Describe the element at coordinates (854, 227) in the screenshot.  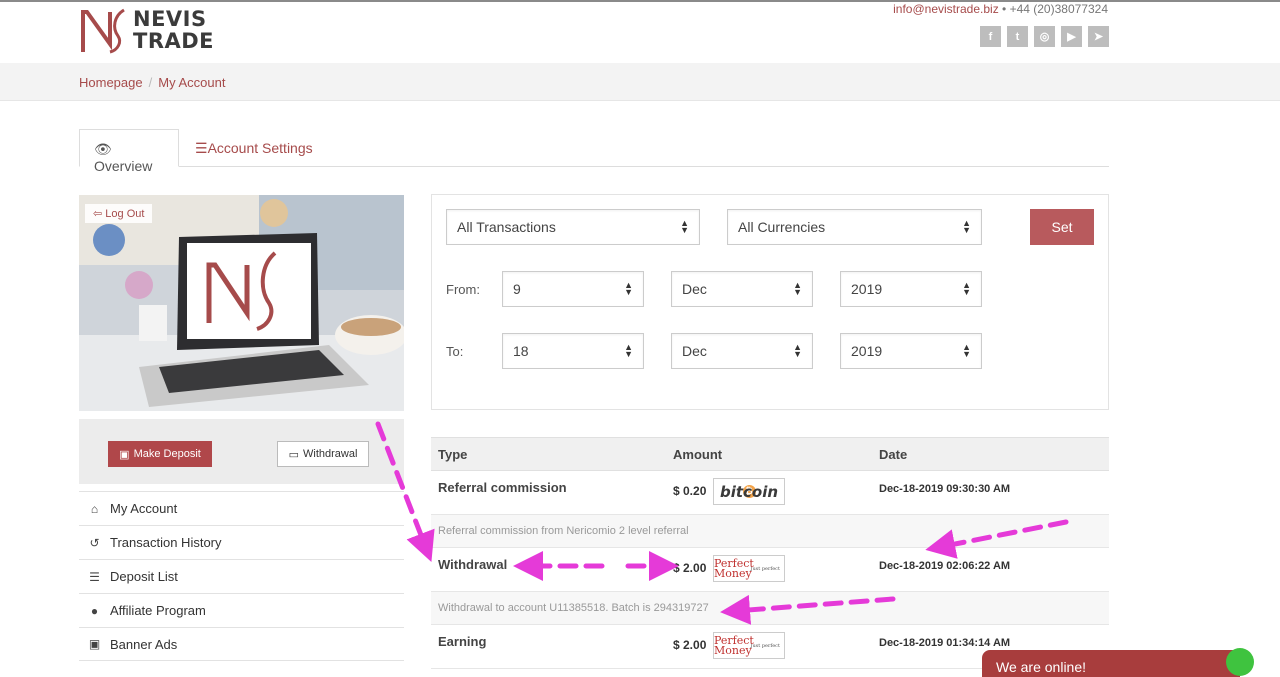
I see `currency-select: All Currencies ▲ ▼` at that location.